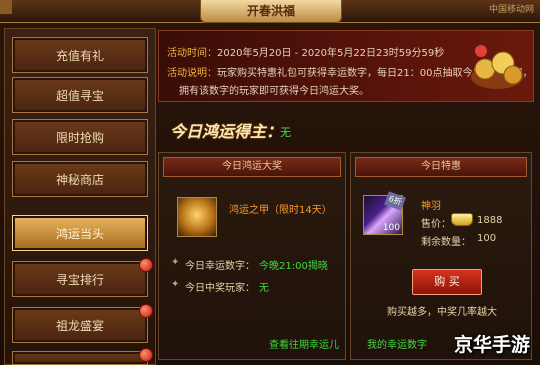  I want to click on price-value: 1888, so click(490, 220).